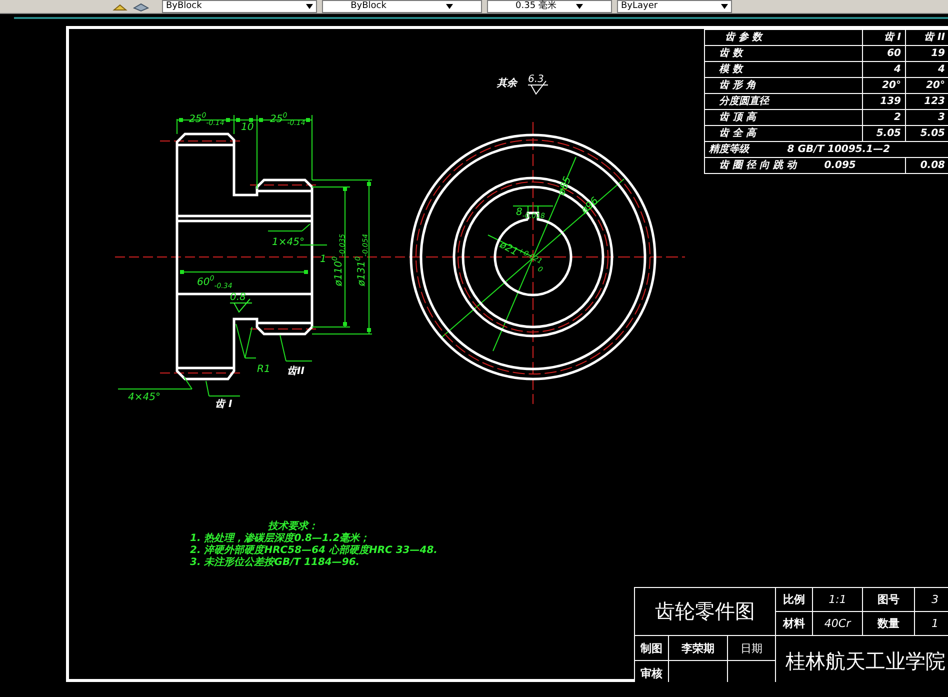  Describe the element at coordinates (783, 53) in the screenshot. I see `table-cell: 齿 数` at that location.